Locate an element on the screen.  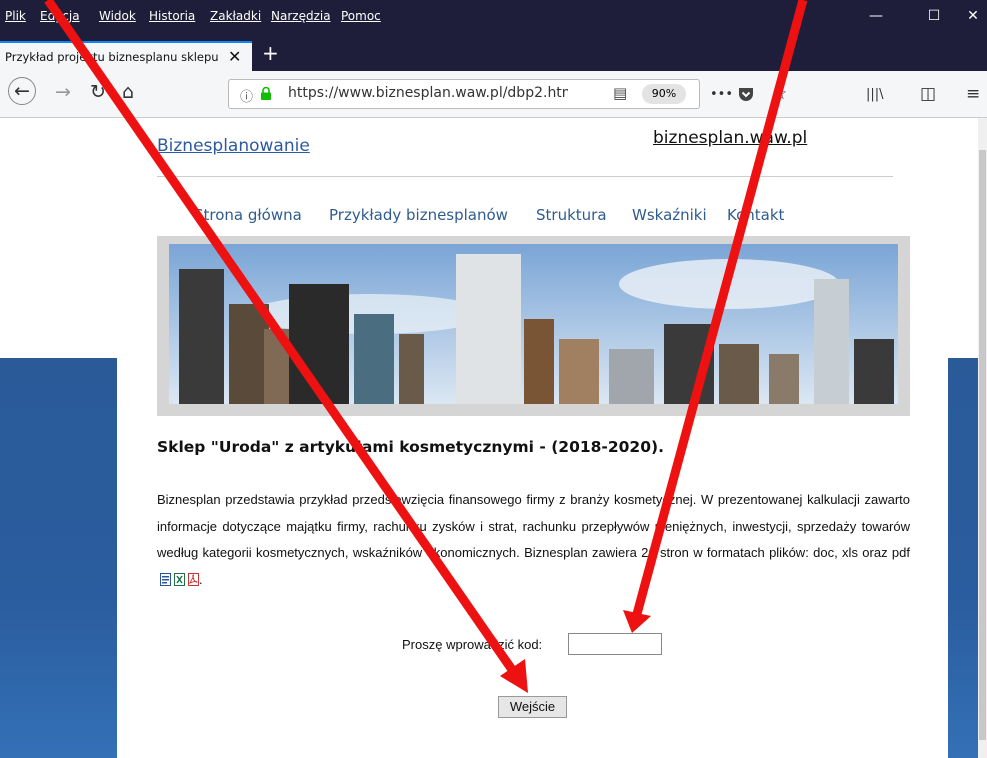
minimize-button: — is located at coordinates (876, 16).